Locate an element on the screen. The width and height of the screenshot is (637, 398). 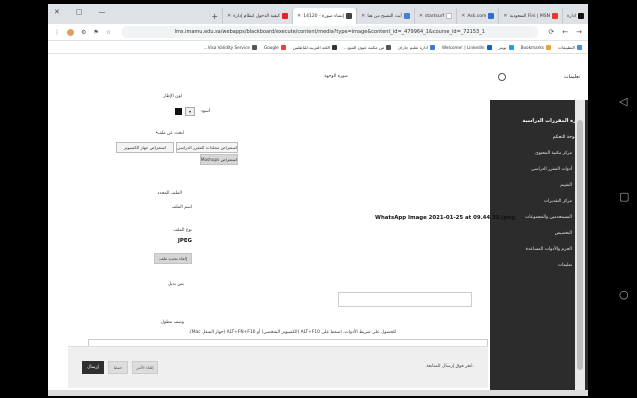
new-tab-button: + is located at coordinates (214, 16).